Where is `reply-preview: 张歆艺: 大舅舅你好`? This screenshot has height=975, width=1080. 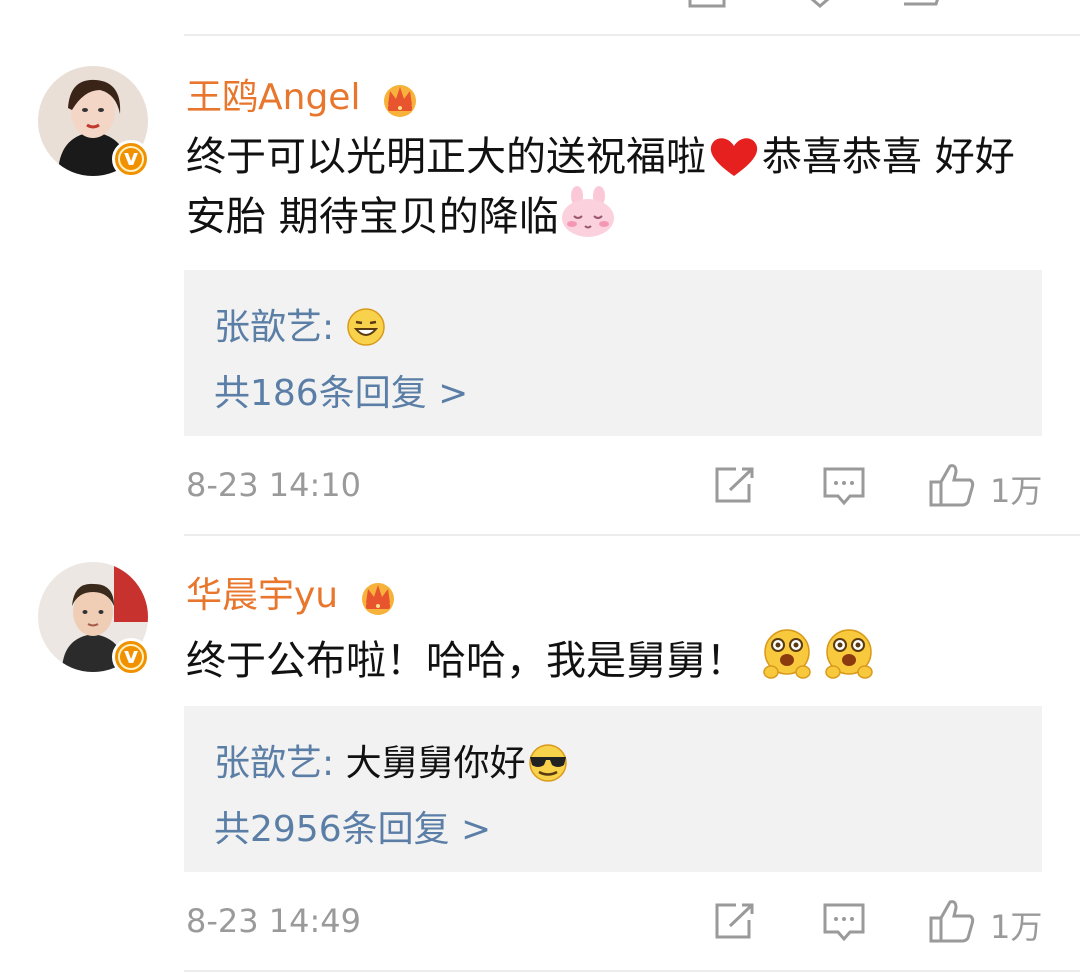 reply-preview: 张歆艺: 大舅舅你好 is located at coordinates (392, 760).